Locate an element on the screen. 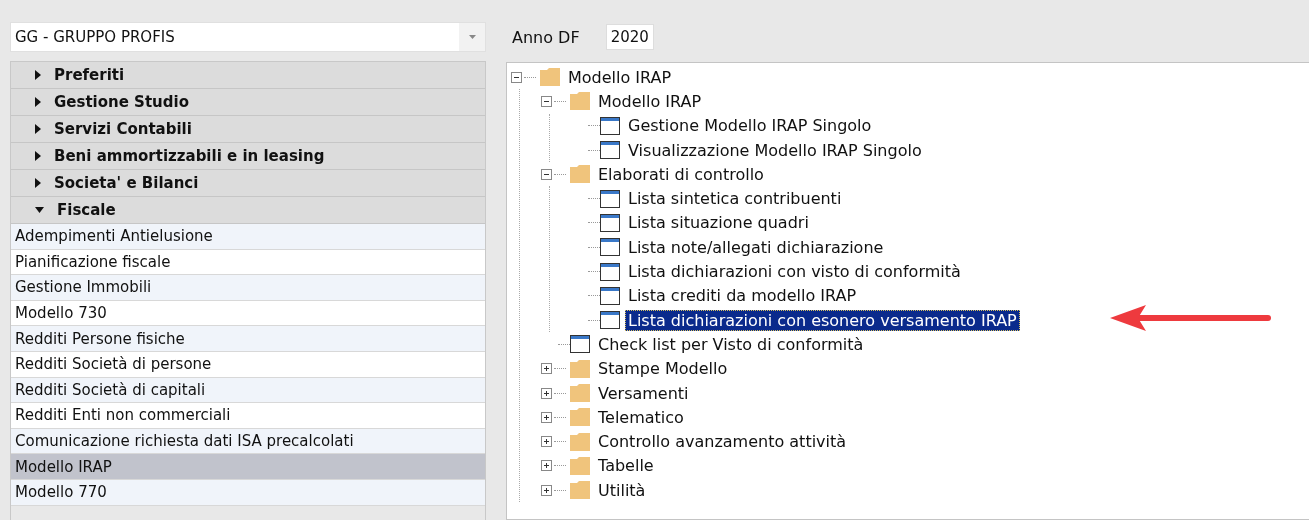 The width and height of the screenshot is (1309, 520). tree-item: Tabelle is located at coordinates (626, 466).